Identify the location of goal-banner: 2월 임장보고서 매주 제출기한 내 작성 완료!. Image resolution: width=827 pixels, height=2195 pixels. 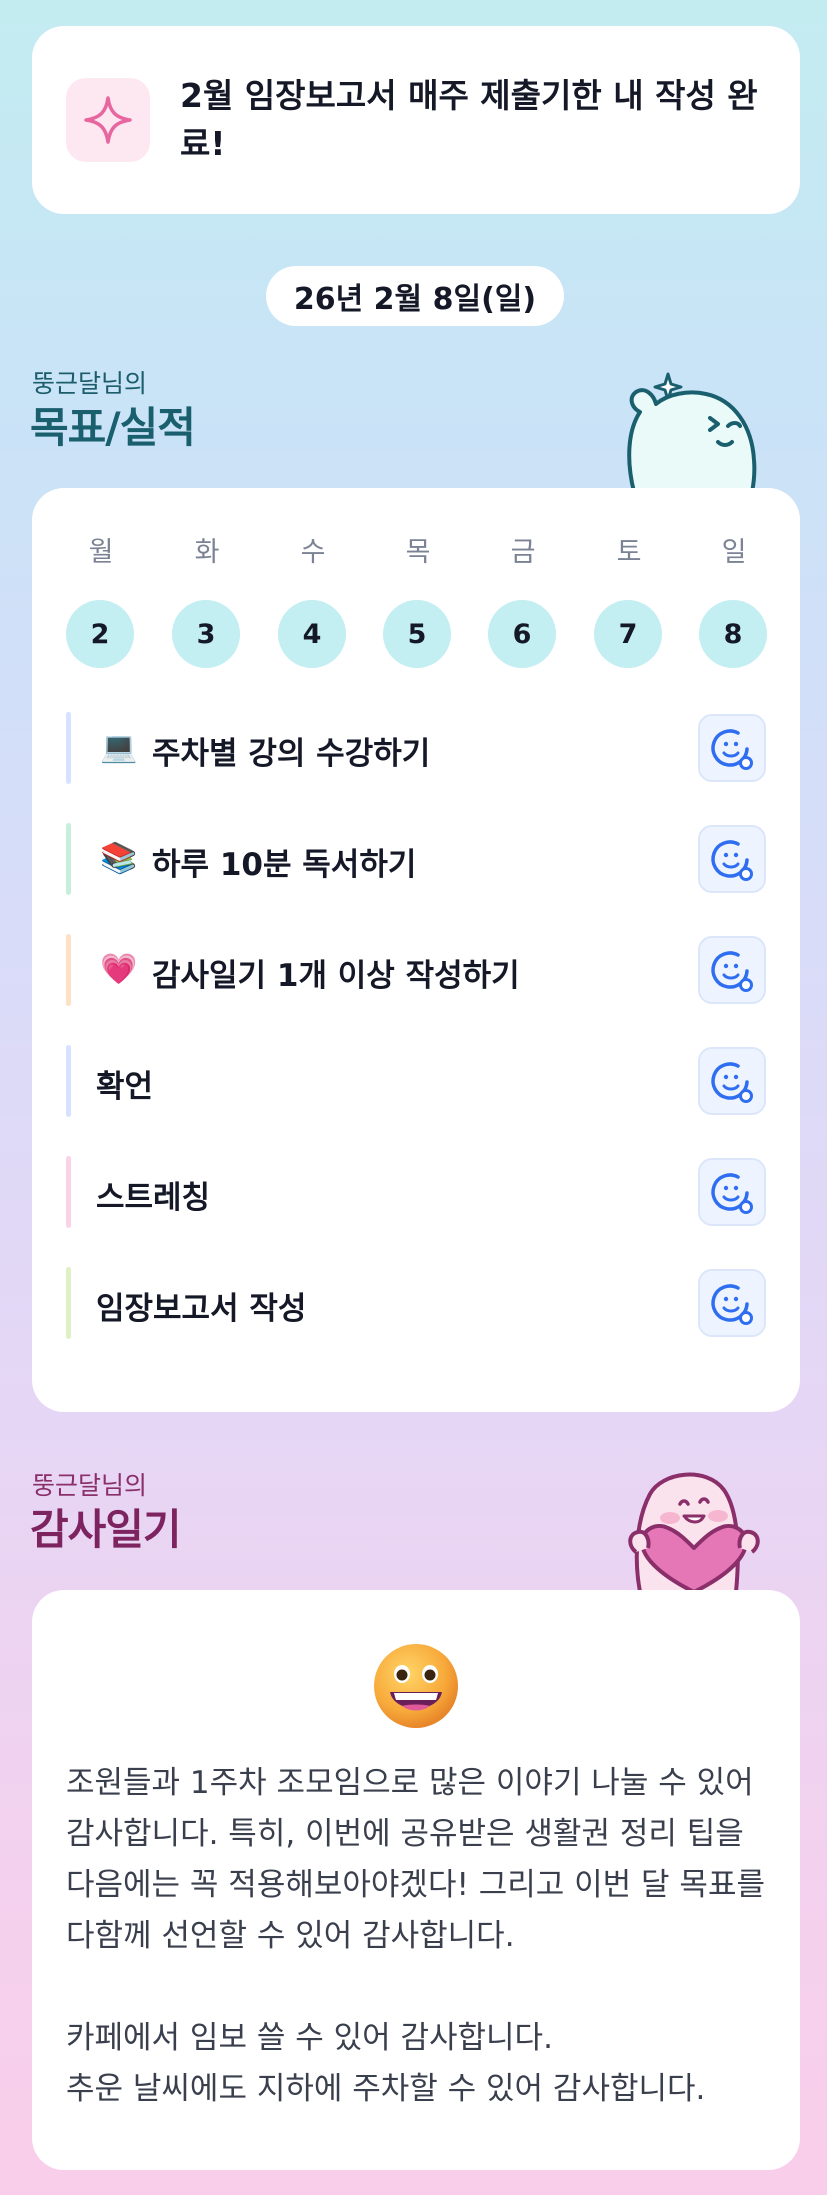
(416, 120).